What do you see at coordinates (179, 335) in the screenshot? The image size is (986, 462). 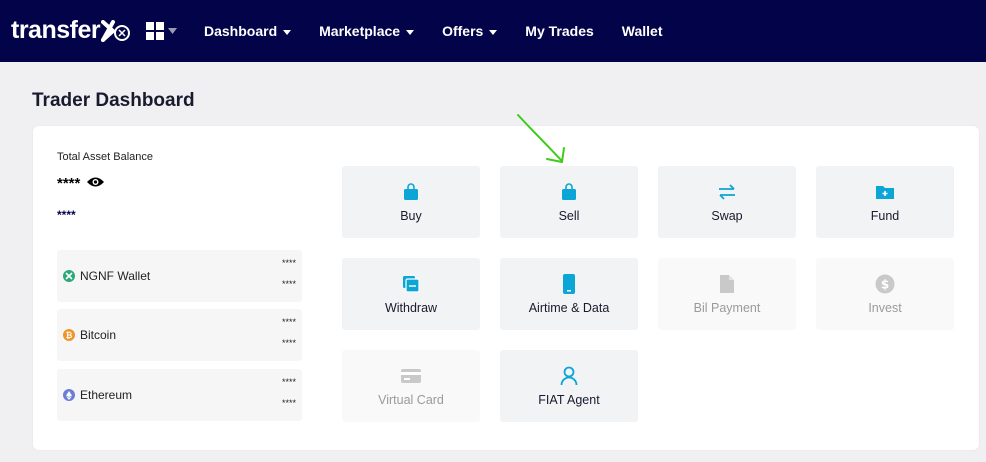 I see `wallet-row-bitcoin: ₿ Bitcoin **** ****` at bounding box center [179, 335].